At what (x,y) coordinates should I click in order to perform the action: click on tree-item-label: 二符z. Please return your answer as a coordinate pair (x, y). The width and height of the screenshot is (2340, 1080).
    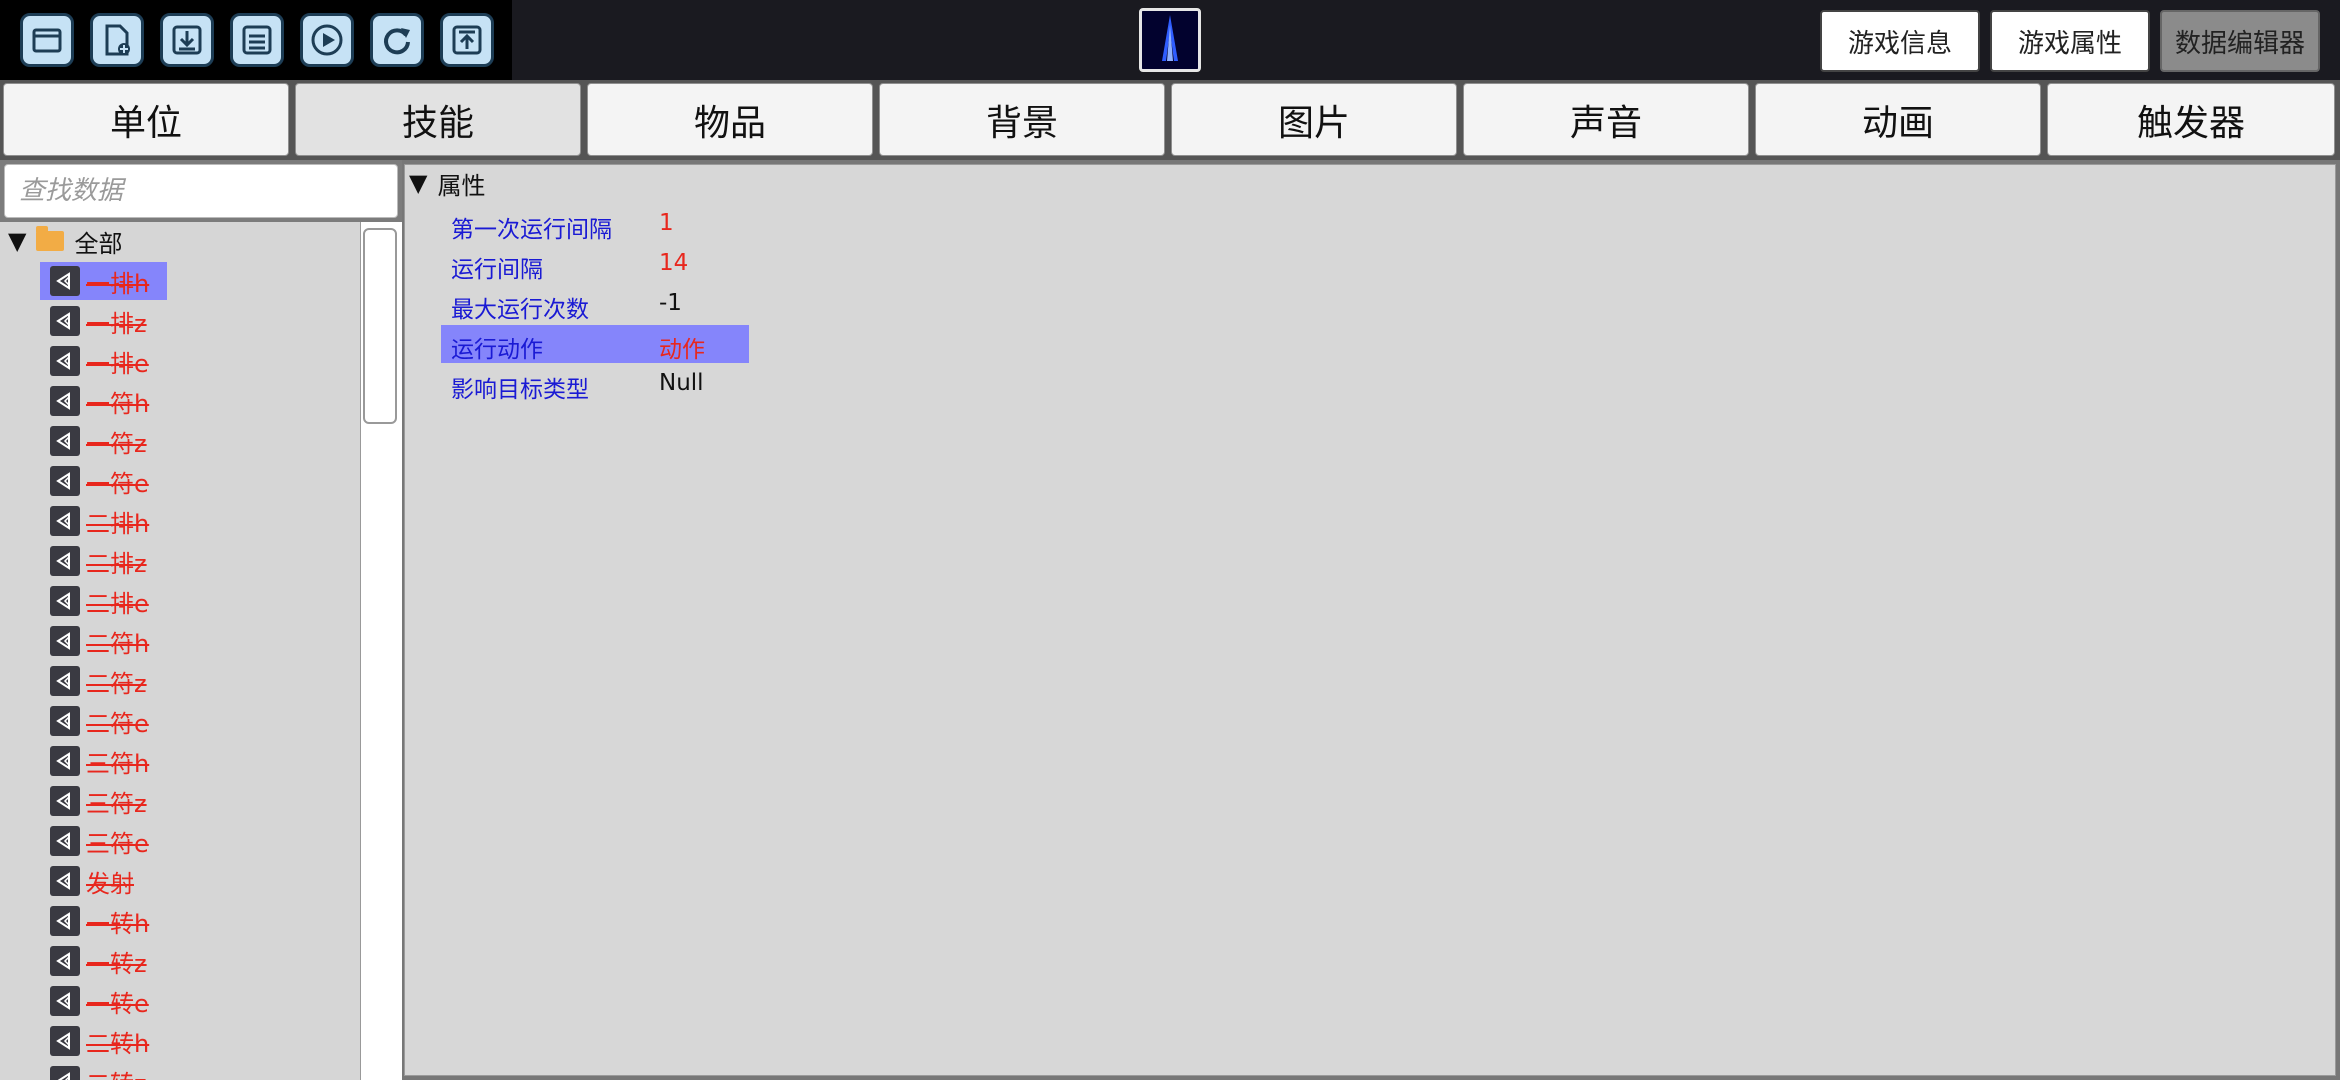
    Looking at the image, I should click on (116, 683).